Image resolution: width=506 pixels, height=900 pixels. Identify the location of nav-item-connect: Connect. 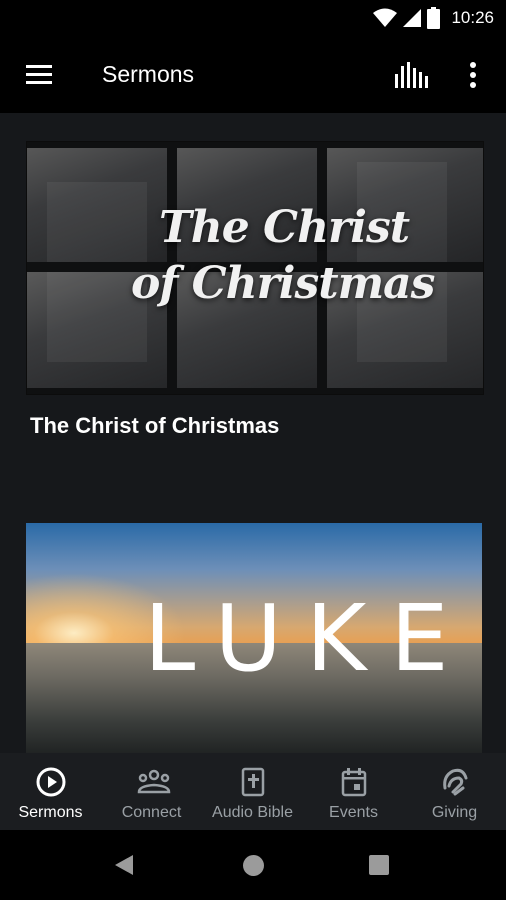
(151, 791).